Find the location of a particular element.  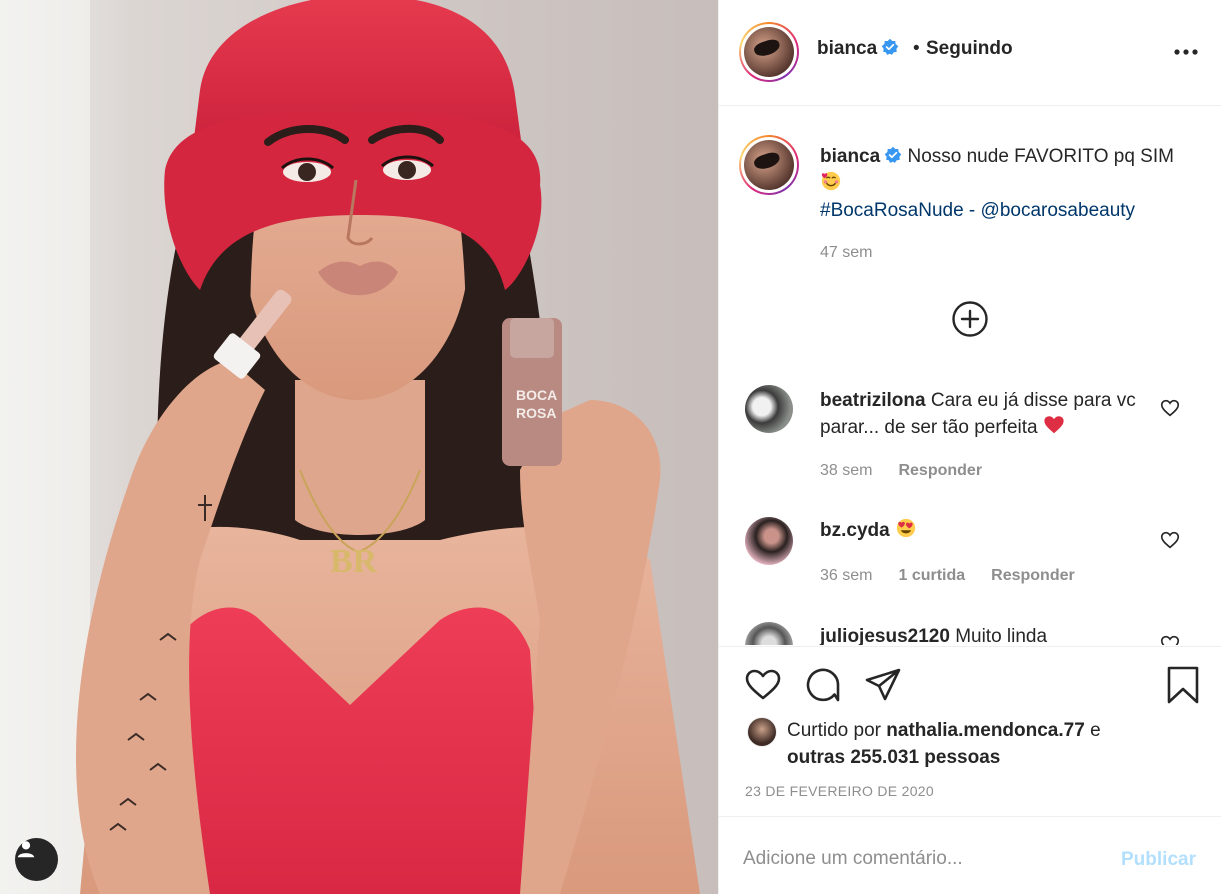

post-date: 23 DE FEVEREIRO DE 2020 is located at coordinates (839, 791).